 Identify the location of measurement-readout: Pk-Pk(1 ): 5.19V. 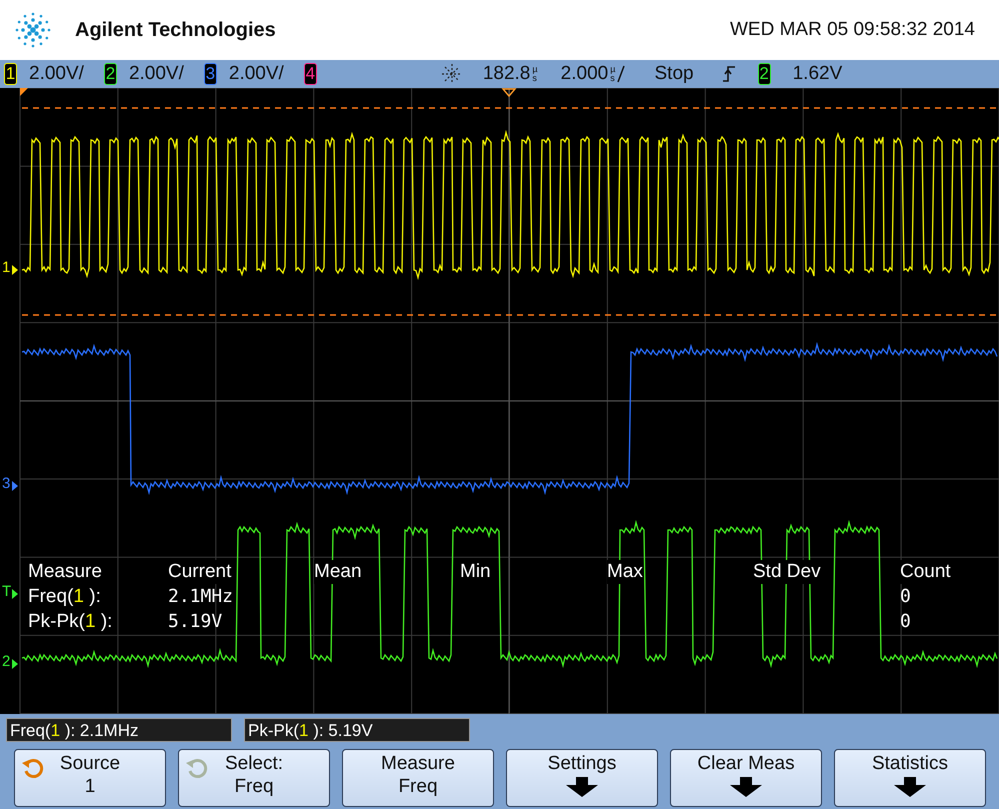
(357, 730).